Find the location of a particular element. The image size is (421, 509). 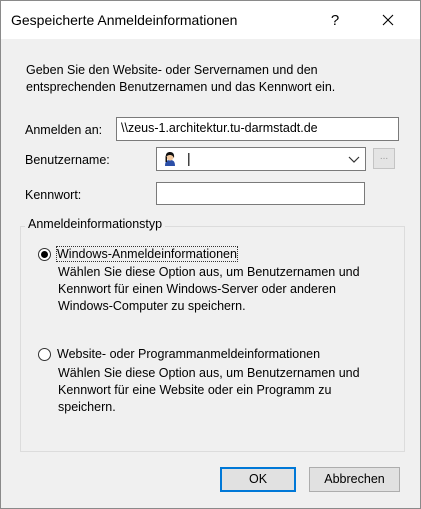

password-label: Kennwort: is located at coordinates (53, 195).